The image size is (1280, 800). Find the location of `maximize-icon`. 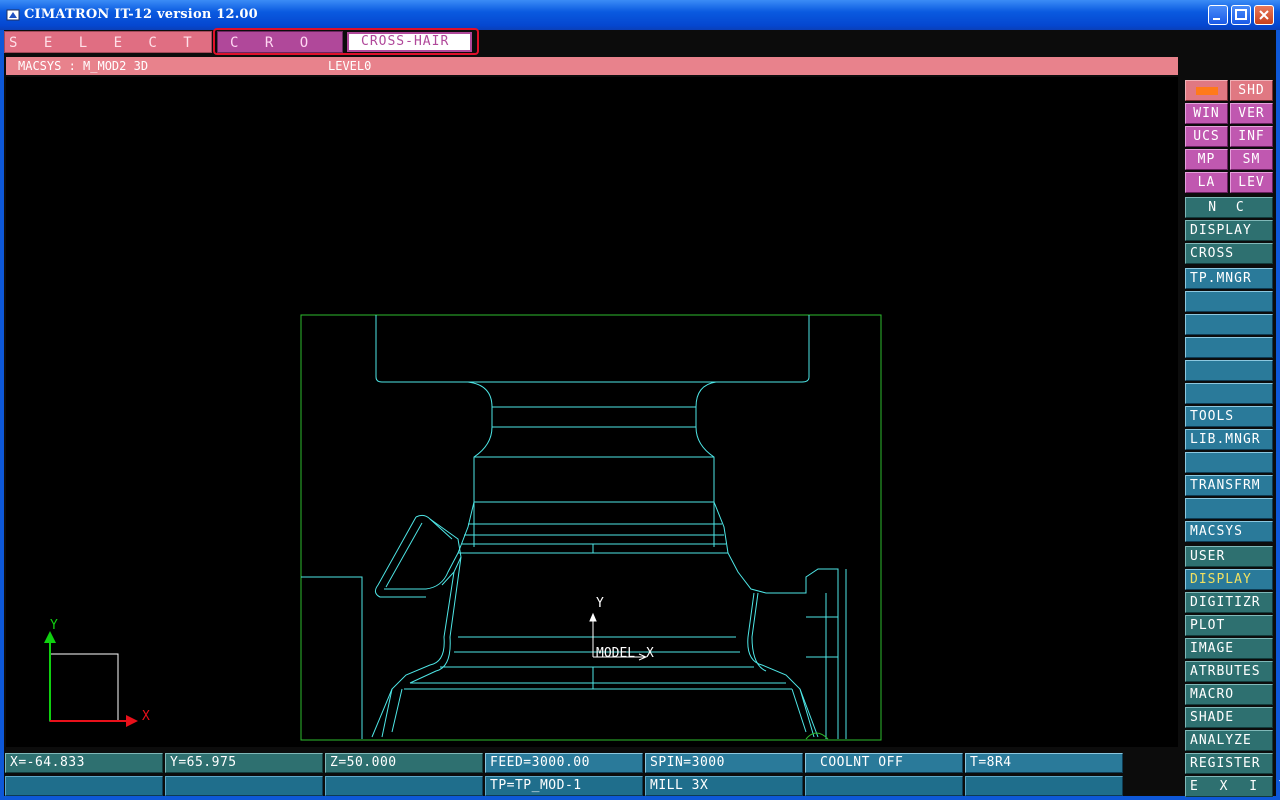

maximize-icon is located at coordinates (1241, 14).